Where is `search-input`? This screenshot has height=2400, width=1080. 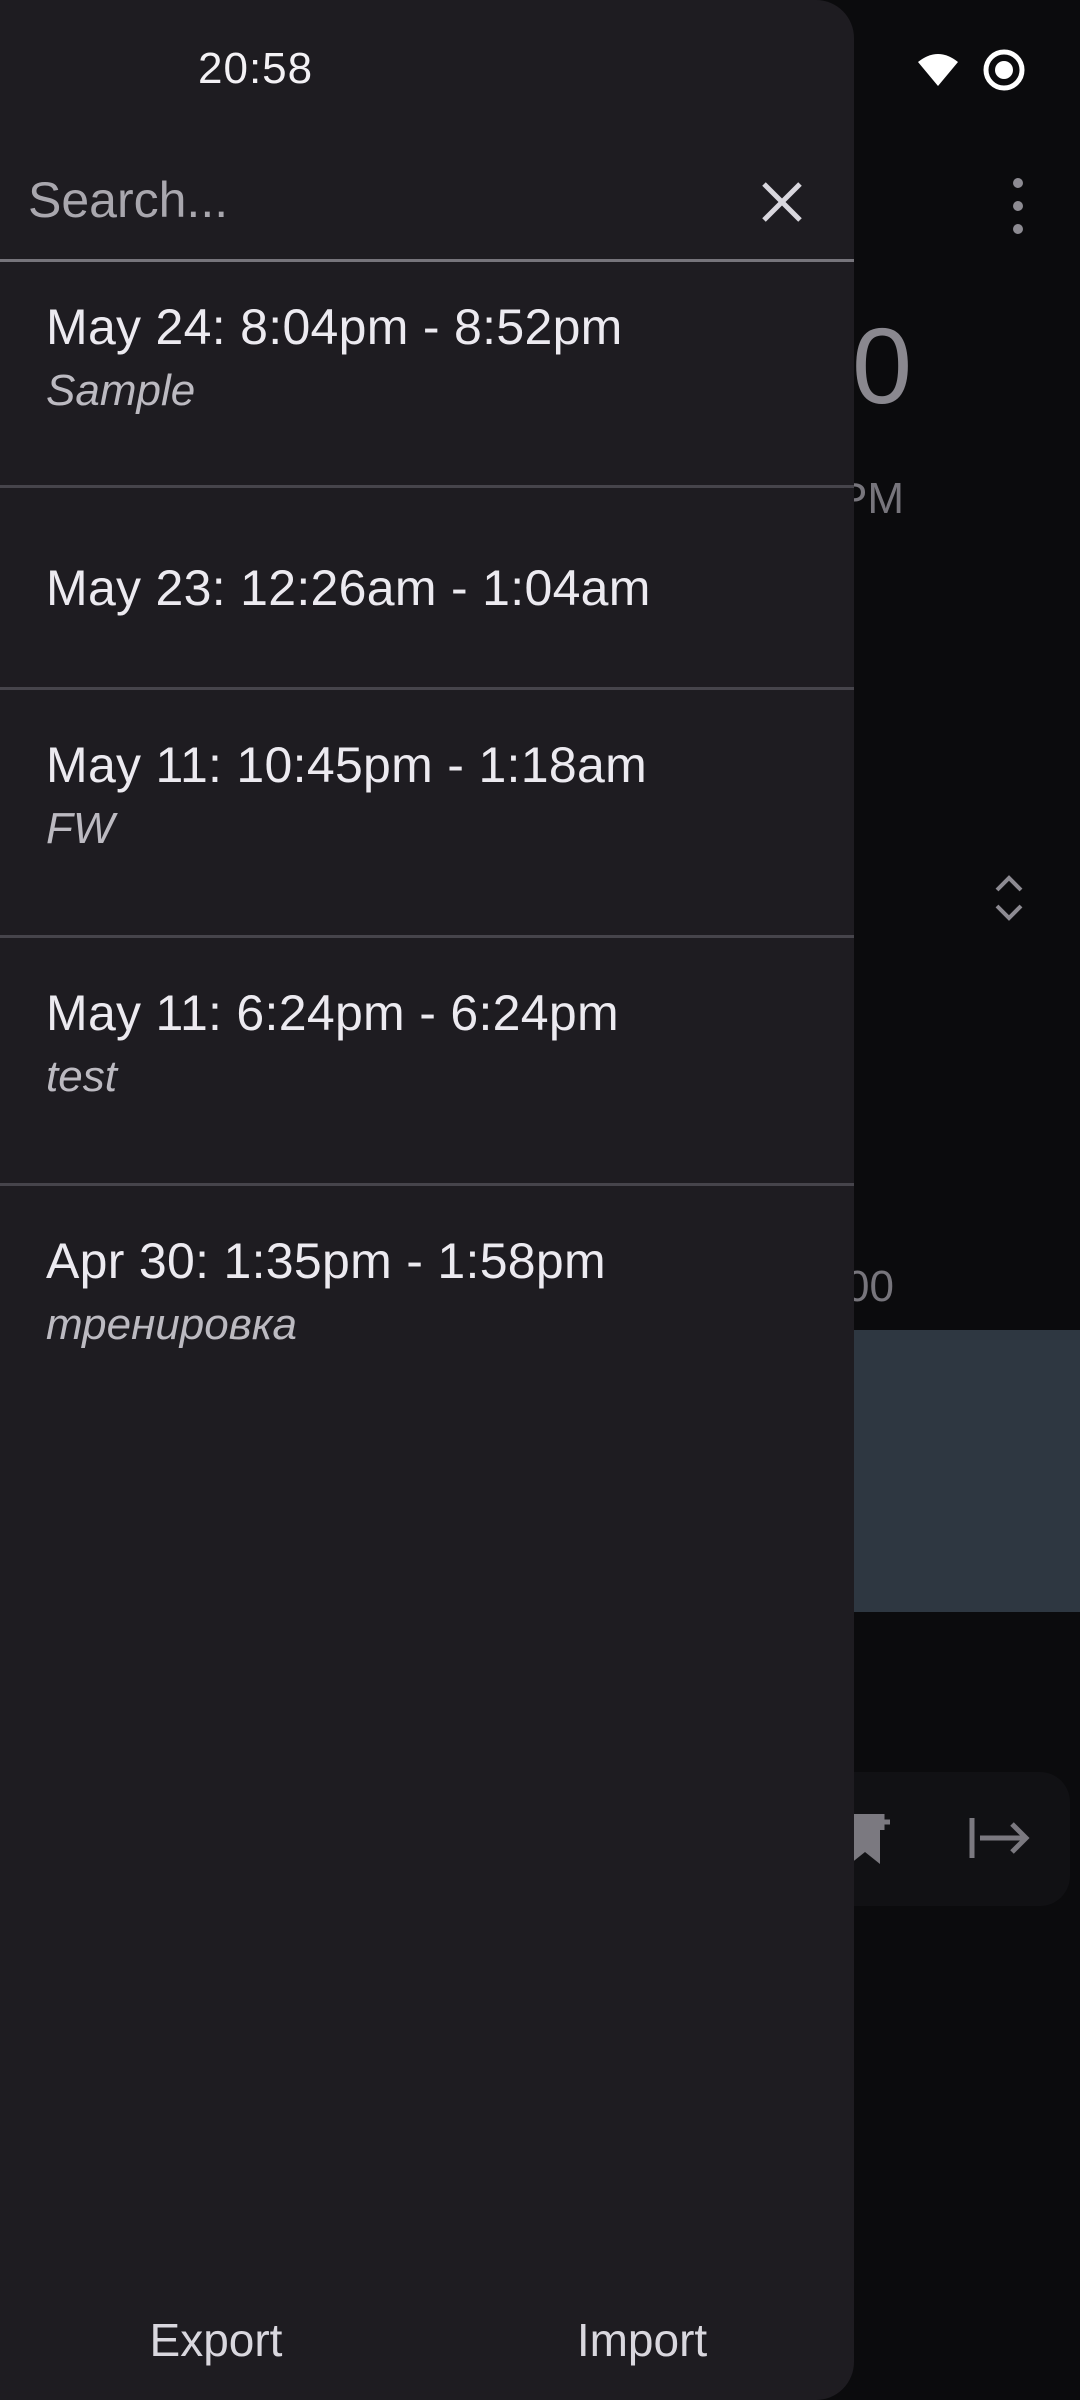
search-input is located at coordinates (378, 200).